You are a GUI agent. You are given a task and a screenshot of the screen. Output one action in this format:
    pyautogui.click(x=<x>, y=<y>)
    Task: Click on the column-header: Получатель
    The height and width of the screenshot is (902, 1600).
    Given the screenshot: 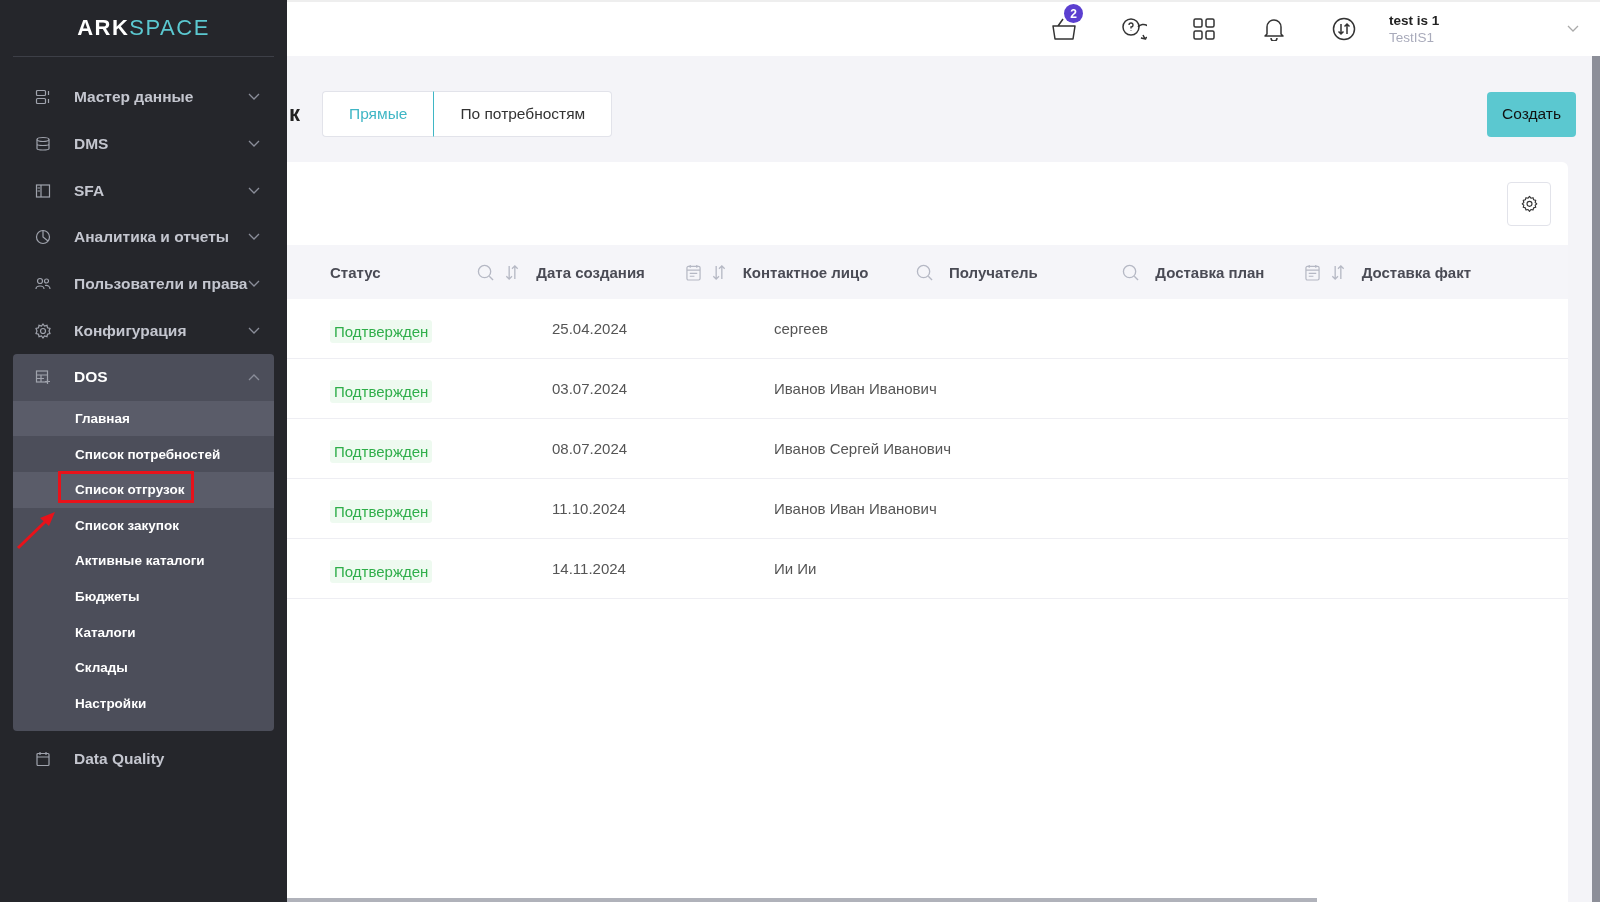 What is the action you would take?
    pyautogui.click(x=993, y=272)
    